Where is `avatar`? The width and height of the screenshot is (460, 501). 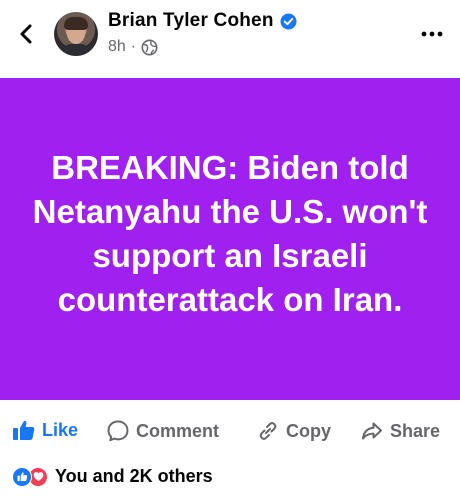
avatar is located at coordinates (76, 34).